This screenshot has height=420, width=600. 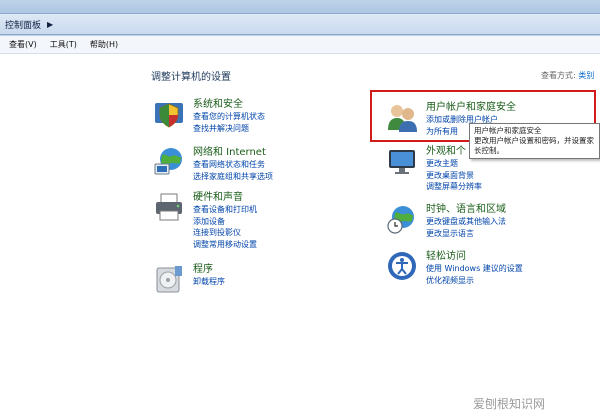 What do you see at coordinates (233, 165) in the screenshot?
I see `category-link: 查看网络状态和任务` at bounding box center [233, 165].